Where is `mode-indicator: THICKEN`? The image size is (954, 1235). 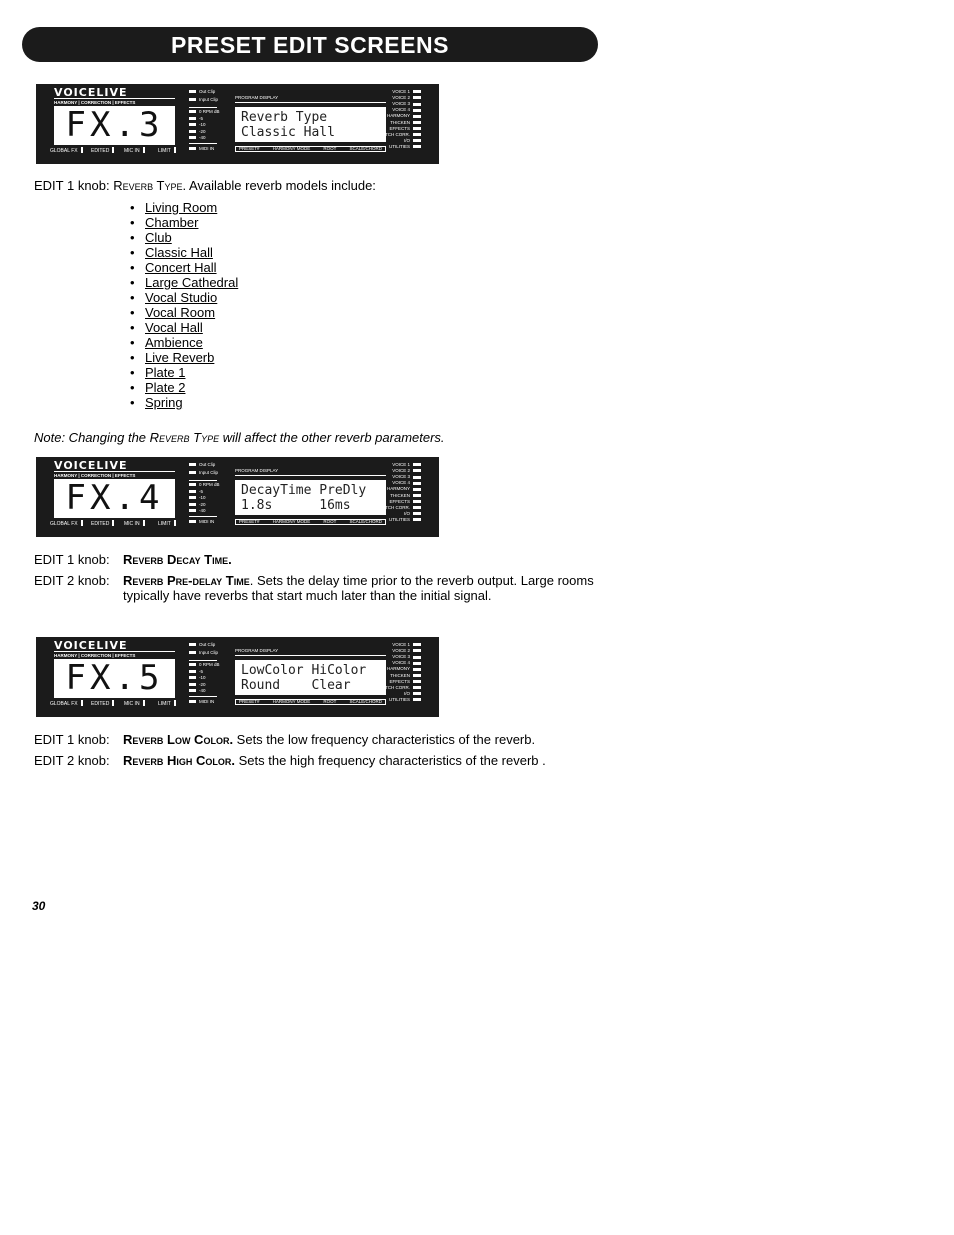 mode-indicator: THICKEN is located at coordinates (405, 495).